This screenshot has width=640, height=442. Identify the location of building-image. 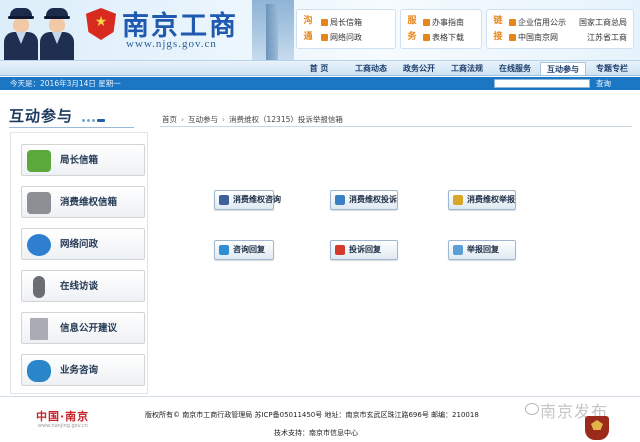
(273, 30).